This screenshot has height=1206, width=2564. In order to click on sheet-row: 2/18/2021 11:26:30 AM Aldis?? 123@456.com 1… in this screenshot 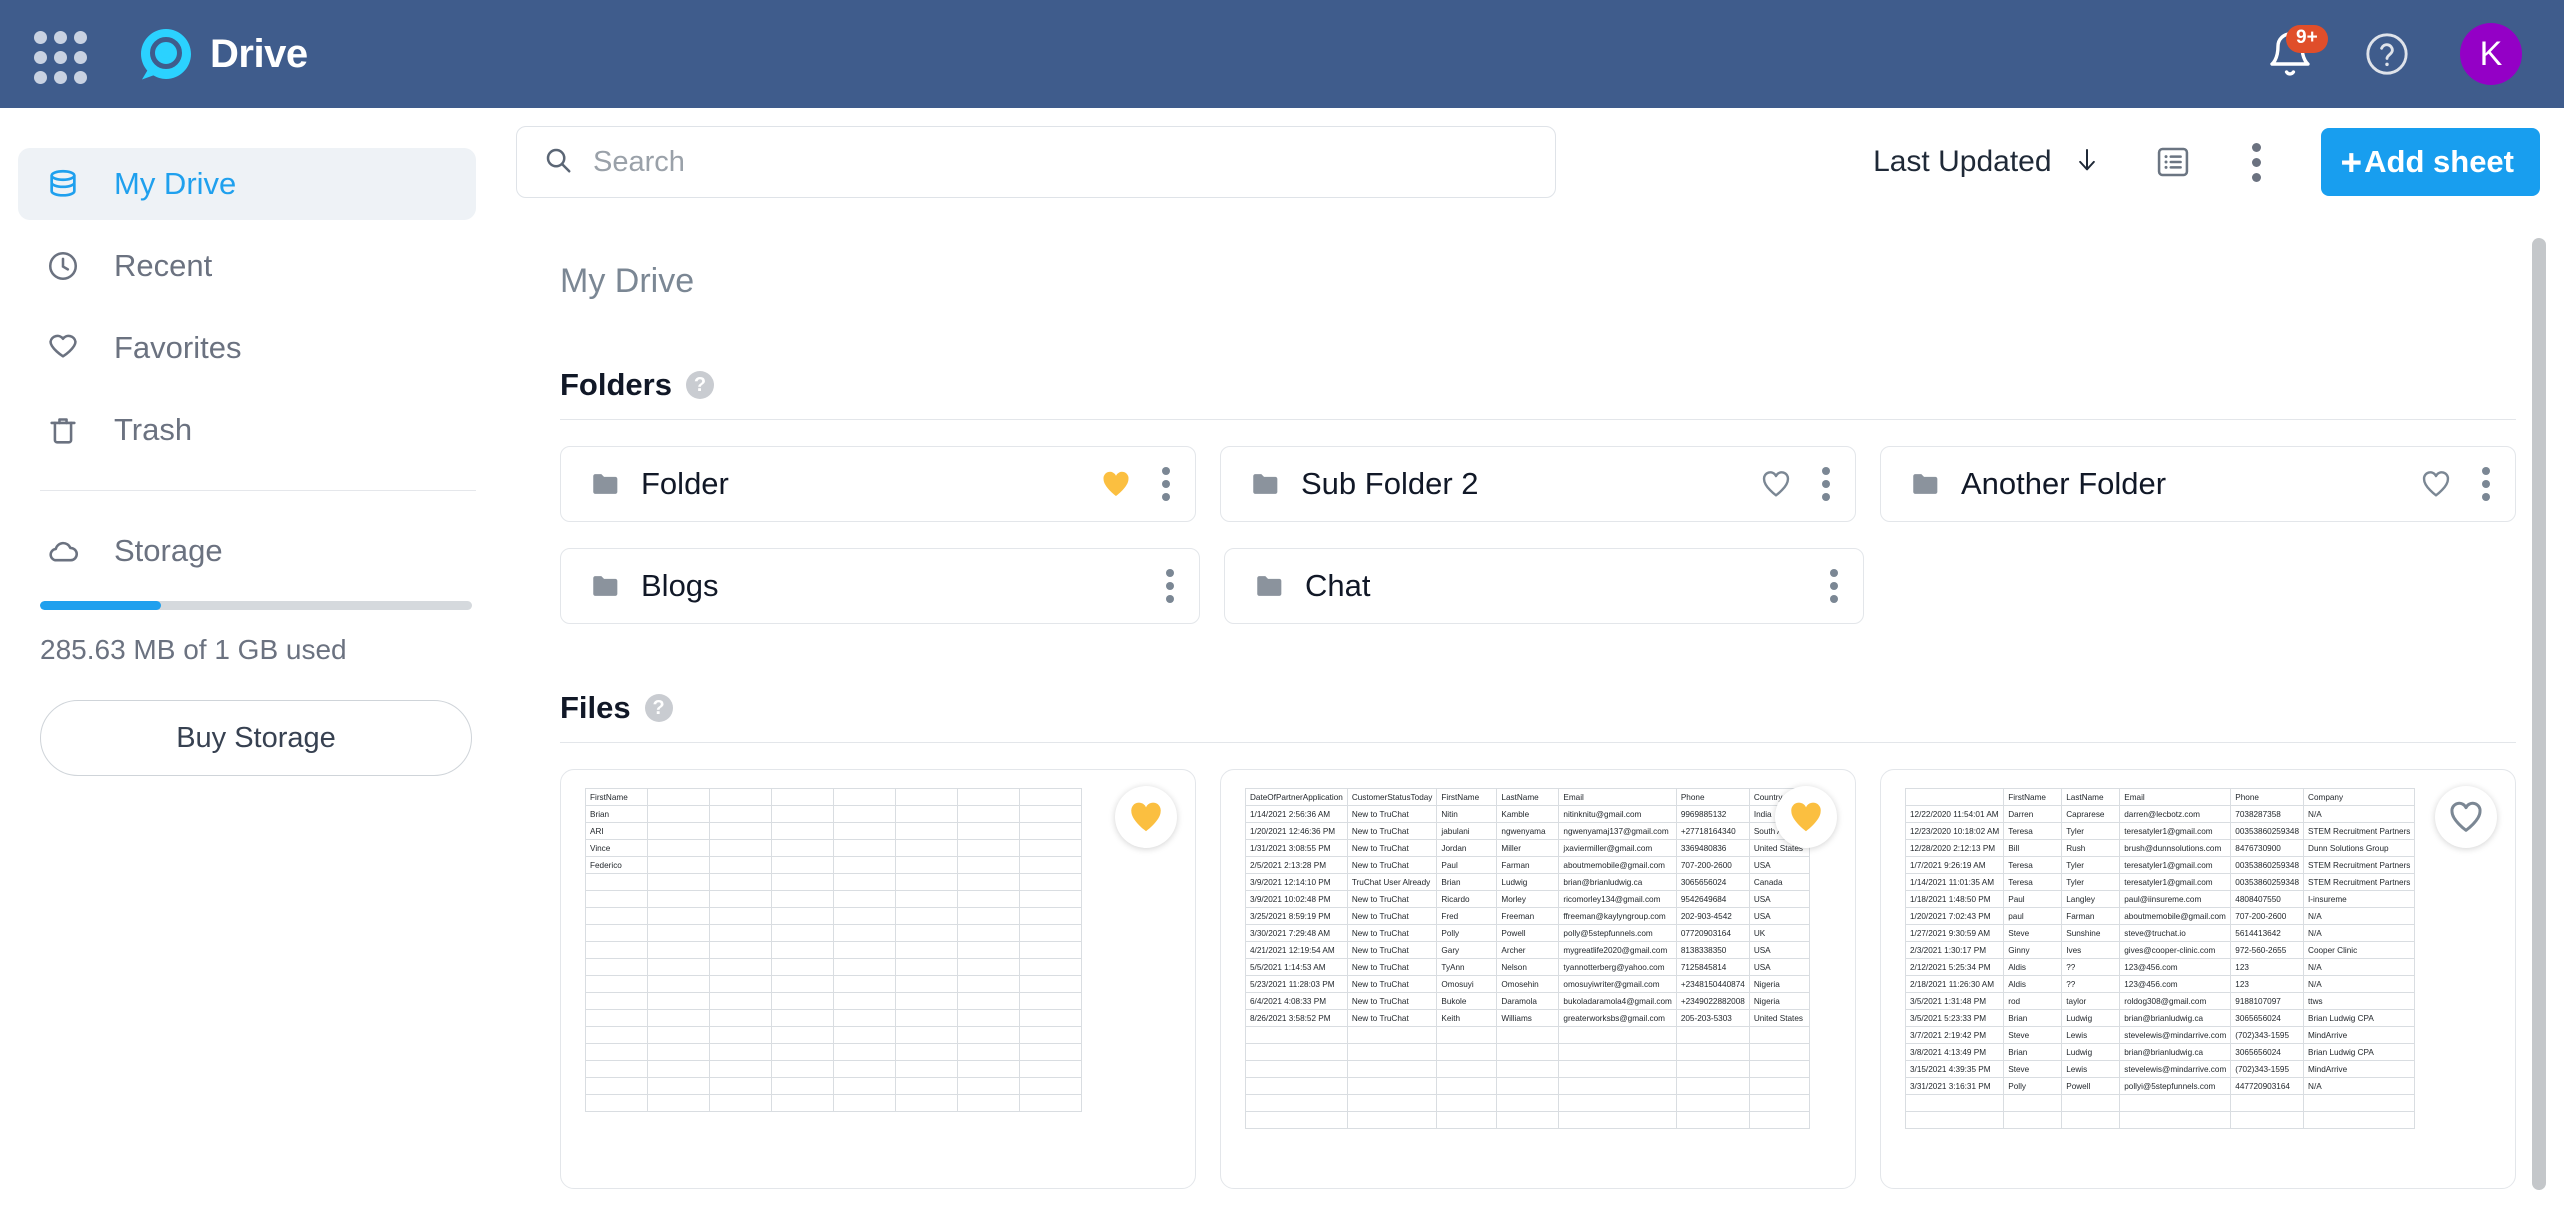, I will do `click(2160, 984)`.